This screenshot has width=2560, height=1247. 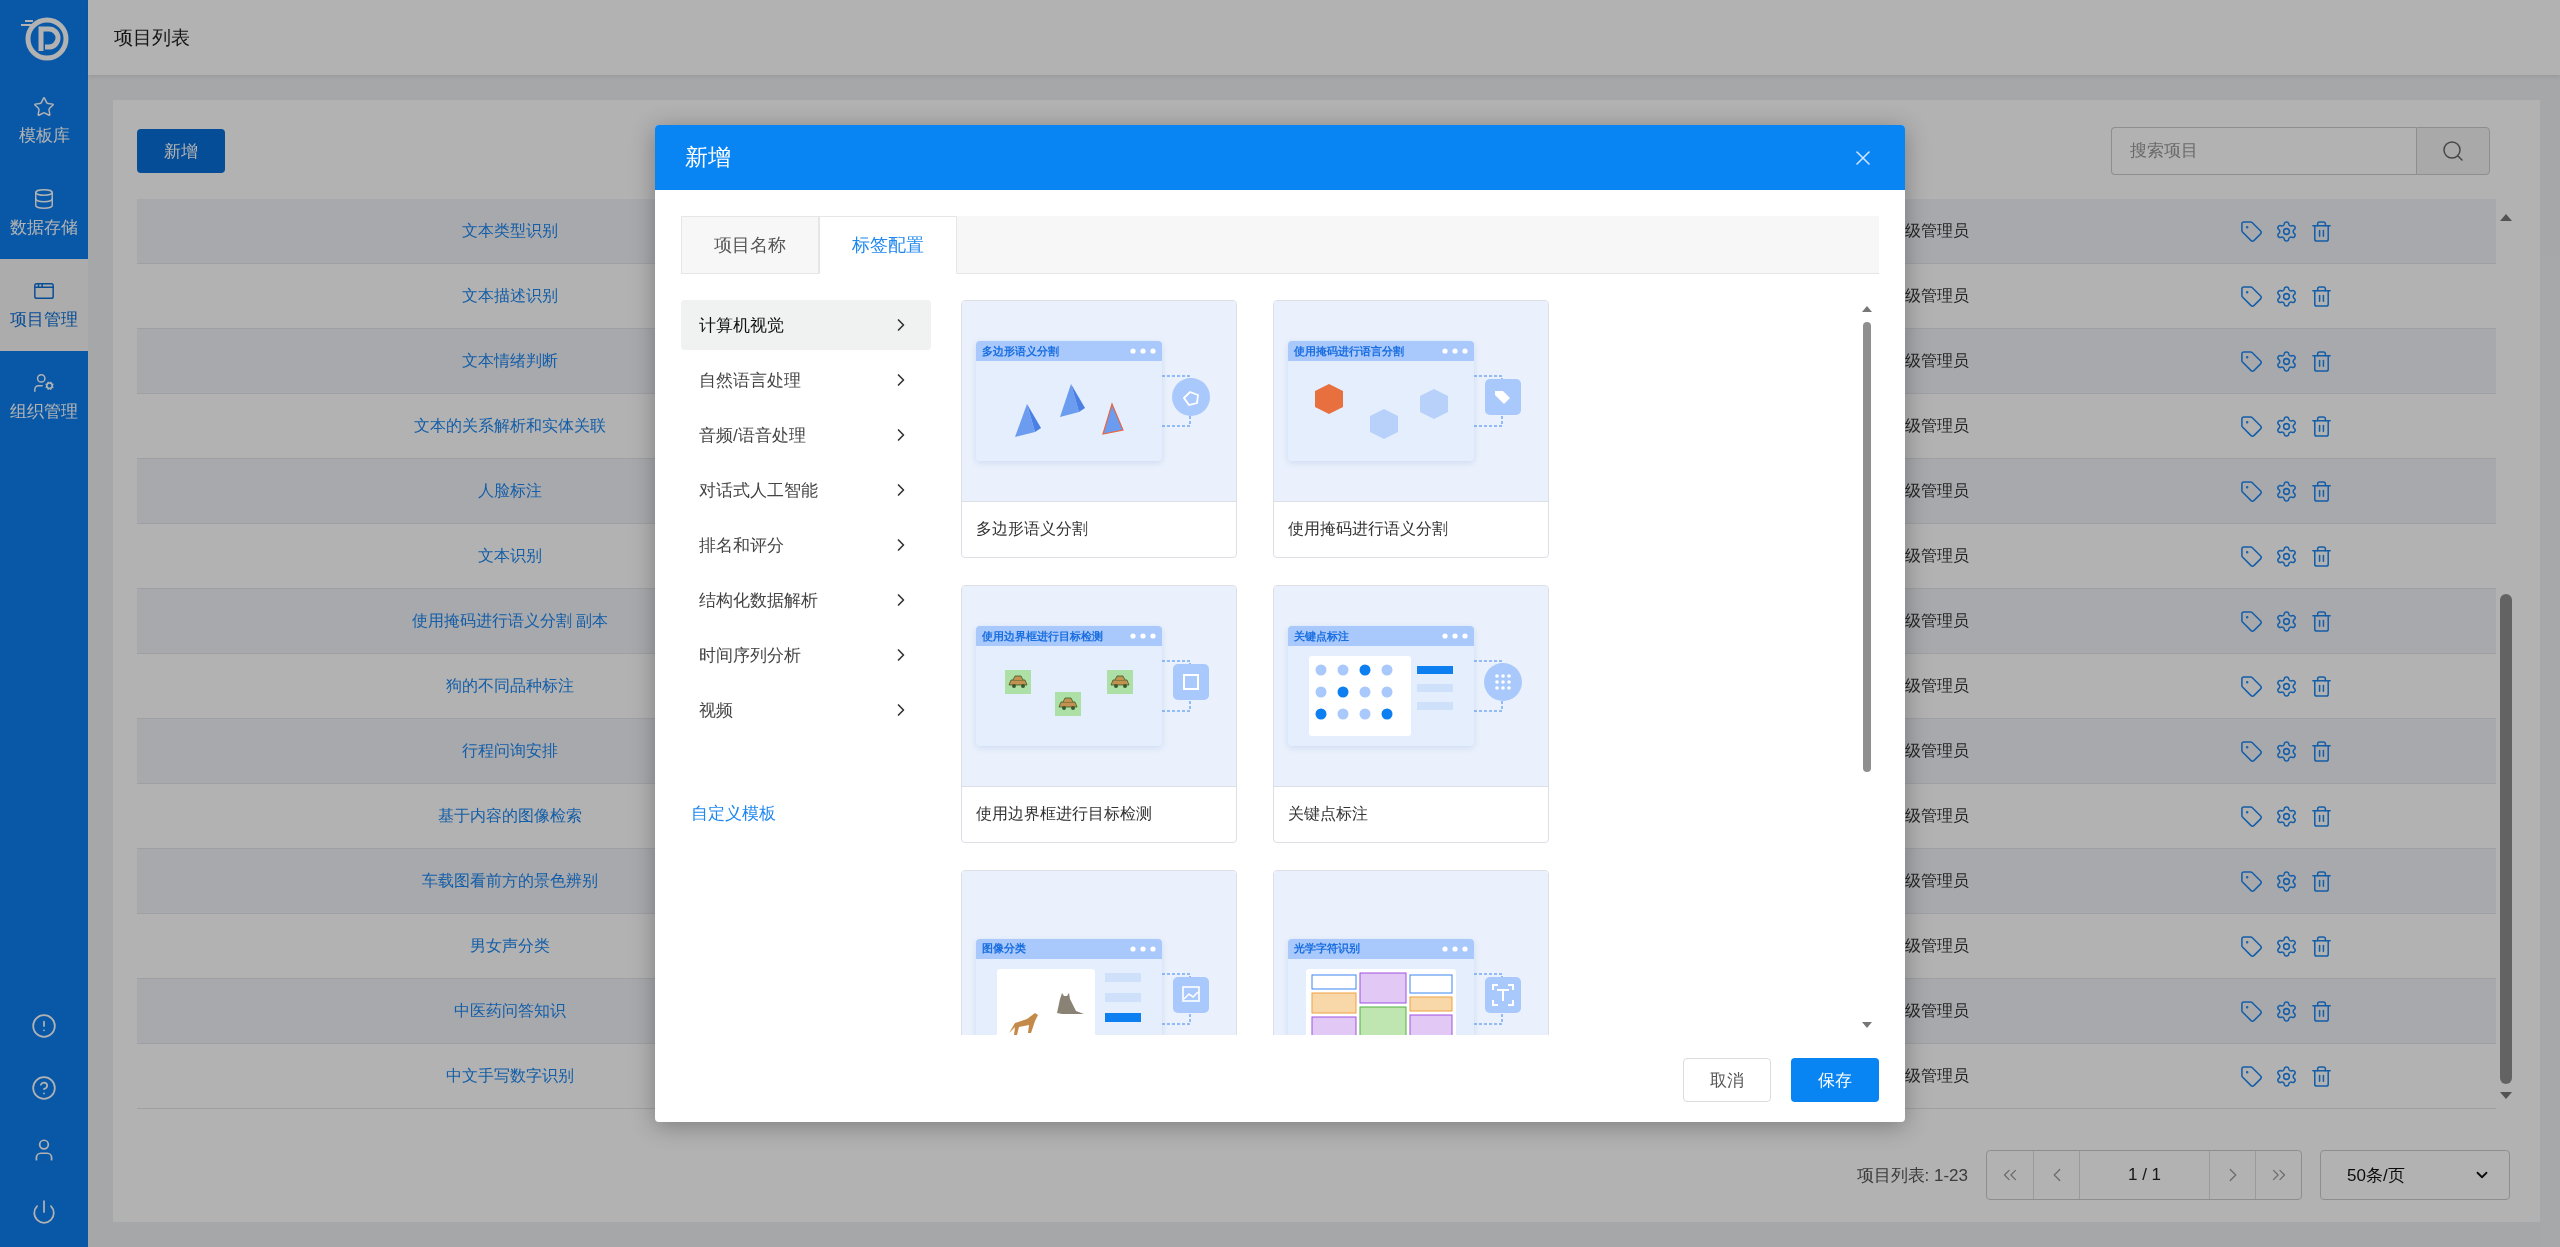 What do you see at coordinates (1411, 714) in the screenshot?
I see `template-card: 关键点标注 关键点标注` at bounding box center [1411, 714].